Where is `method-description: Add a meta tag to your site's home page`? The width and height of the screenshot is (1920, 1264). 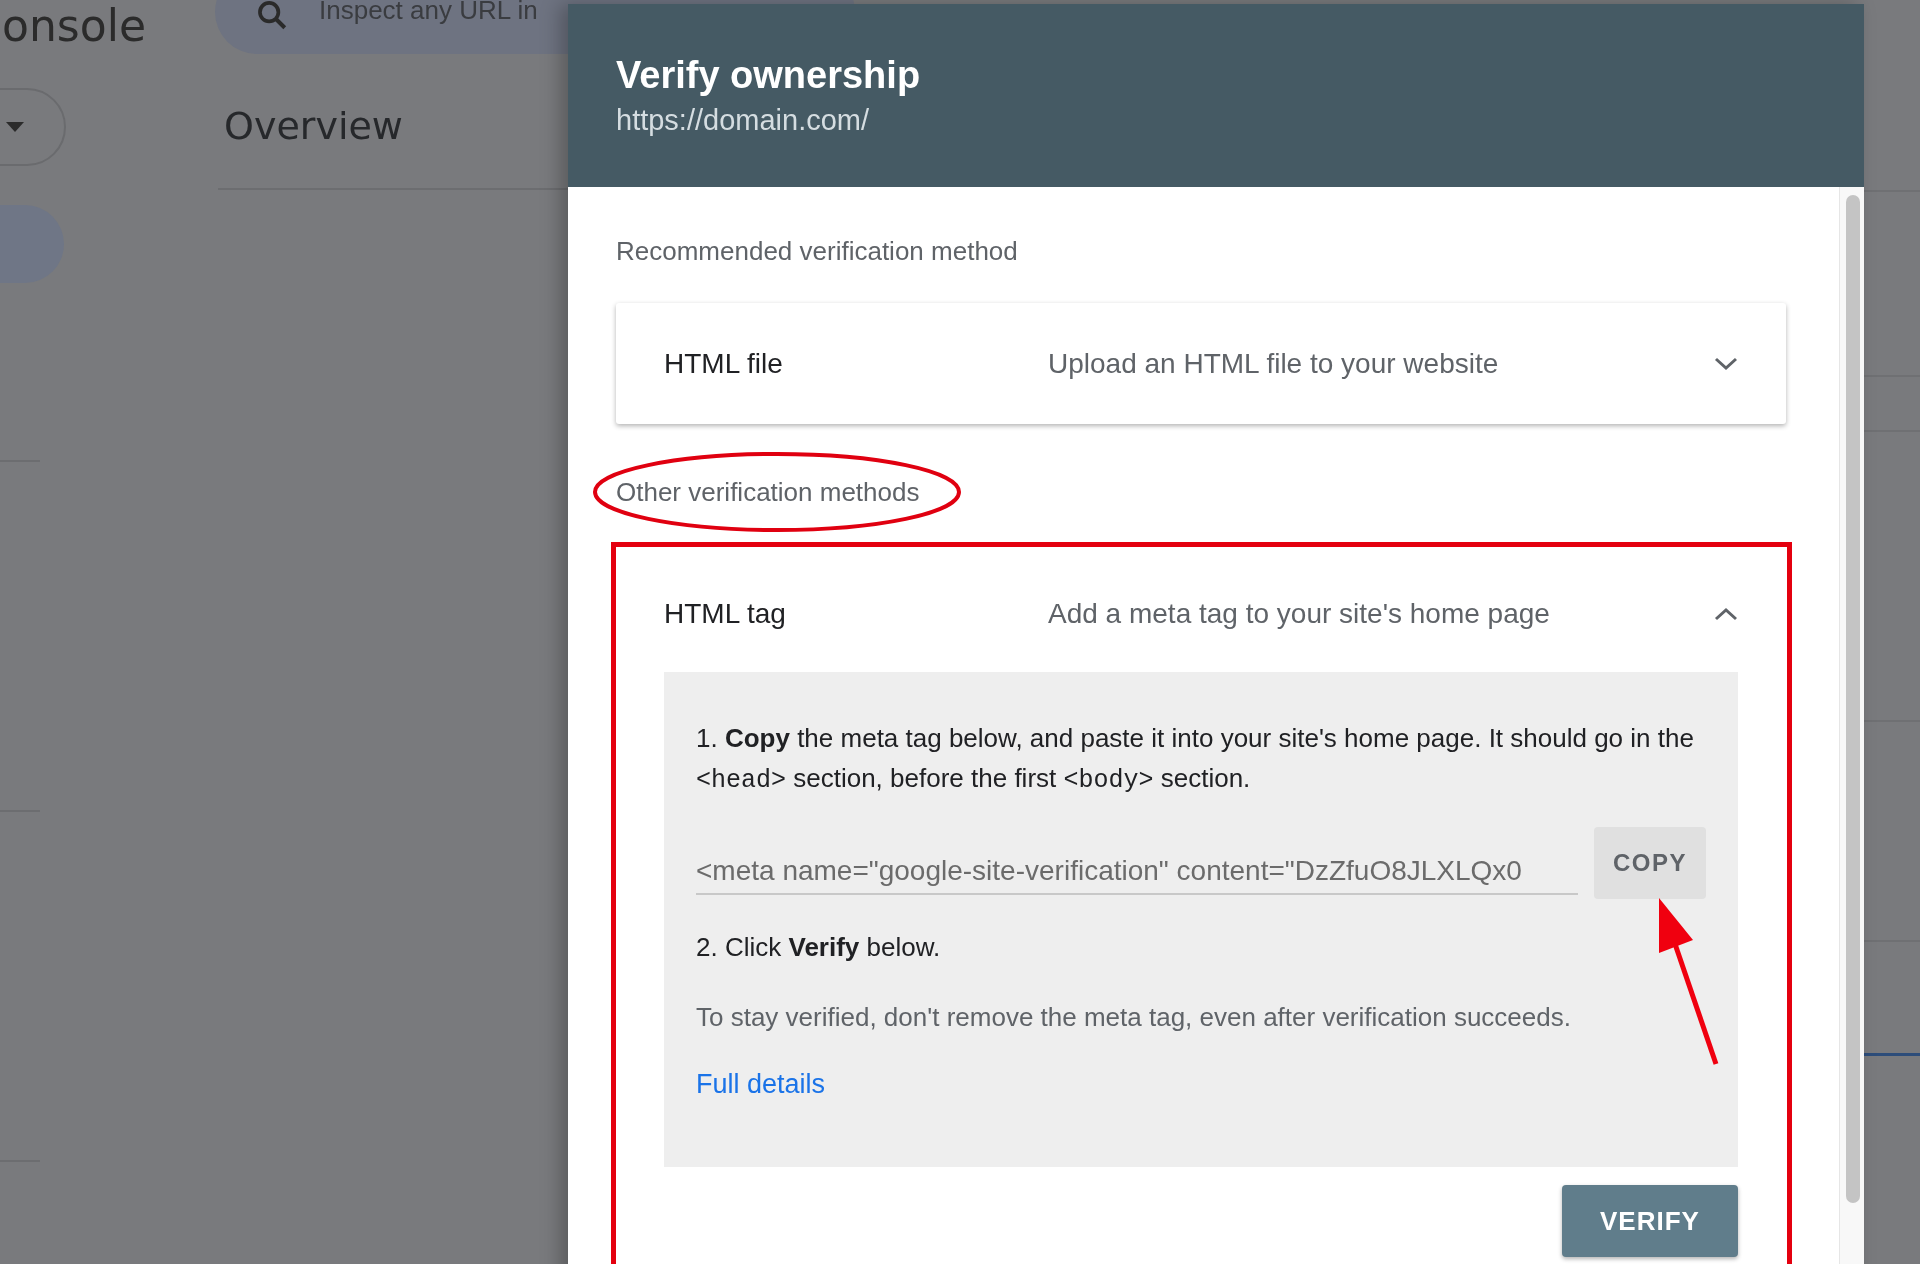 method-description: Add a meta tag to your site's home page is located at coordinates (1299, 614).